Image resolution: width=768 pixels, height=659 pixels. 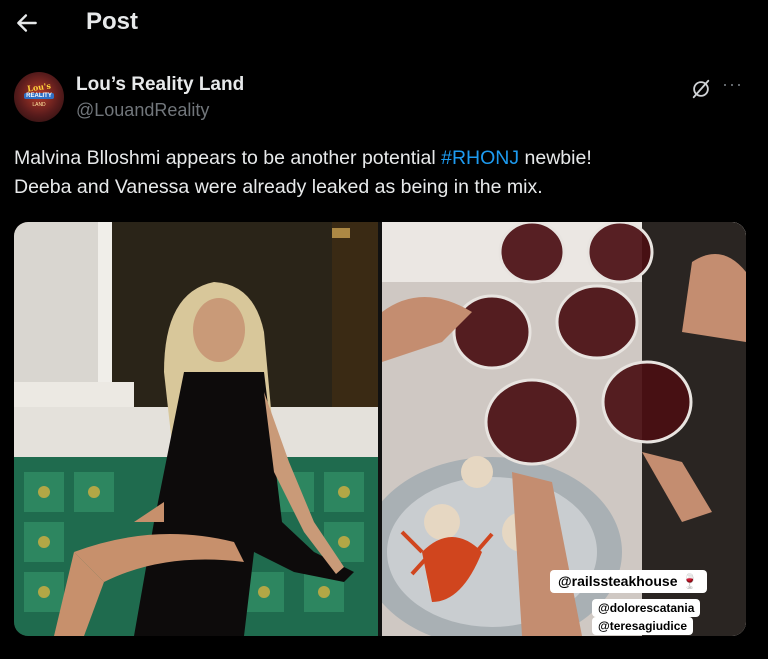 What do you see at coordinates (701, 89) in the screenshot?
I see `grok-icon` at bounding box center [701, 89].